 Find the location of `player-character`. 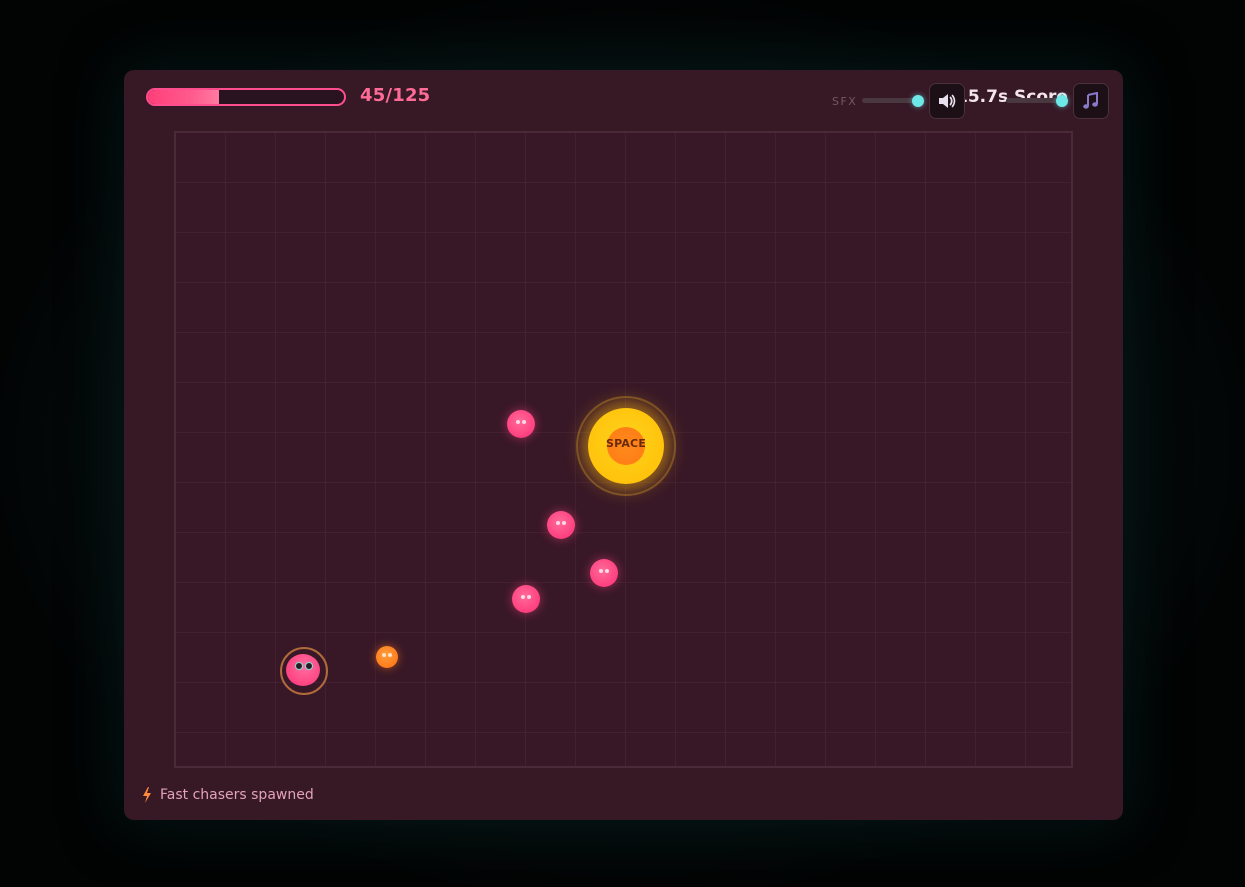

player-character is located at coordinates (304, 671).